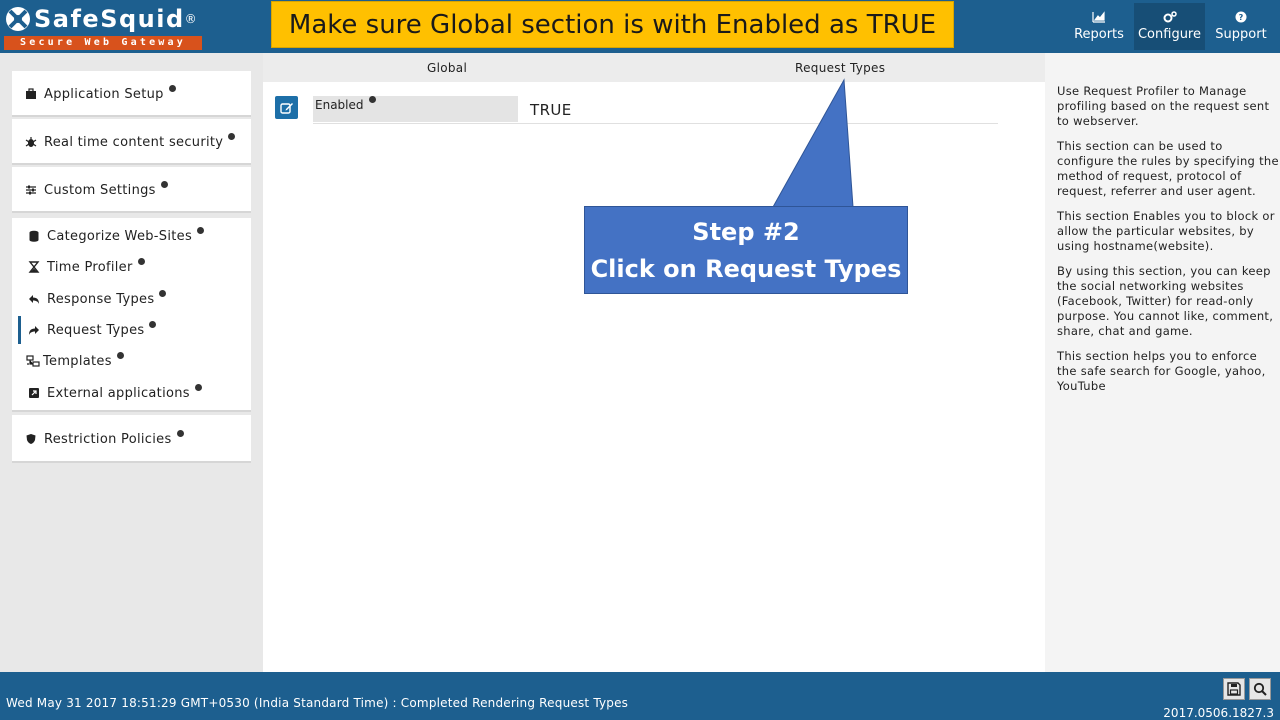 The width and height of the screenshot is (1280, 720). What do you see at coordinates (104, 94) in the screenshot?
I see `sidebar-label: Application Setup` at bounding box center [104, 94].